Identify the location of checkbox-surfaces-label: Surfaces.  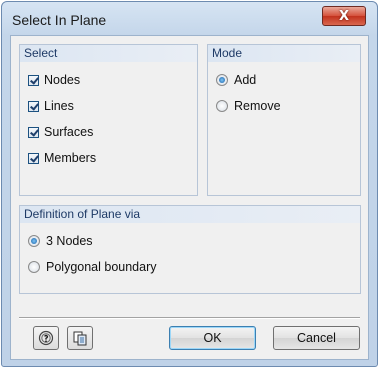
(69, 132).